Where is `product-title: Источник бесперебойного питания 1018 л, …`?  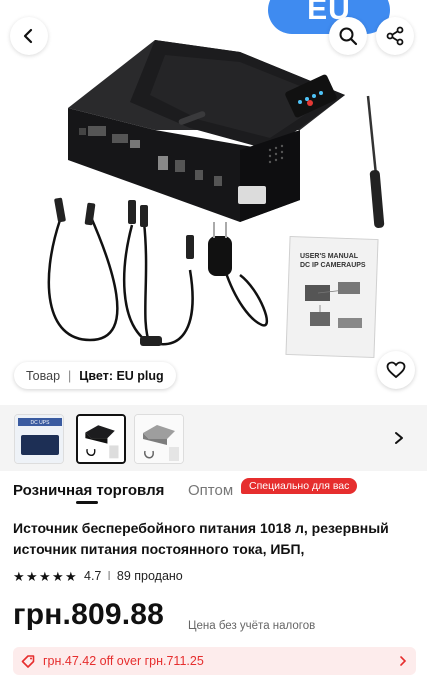
product-title: Источник бесперебойного питания 1018 л, … is located at coordinates (201, 538).